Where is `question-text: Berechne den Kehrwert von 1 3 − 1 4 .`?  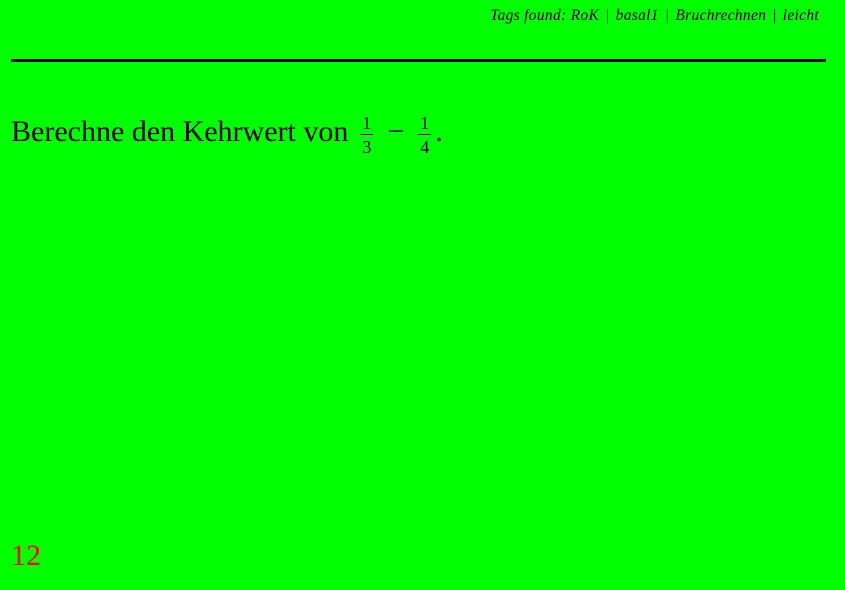 question-text: Berechne den Kehrwert von 1 3 − 1 4 . is located at coordinates (227, 134).